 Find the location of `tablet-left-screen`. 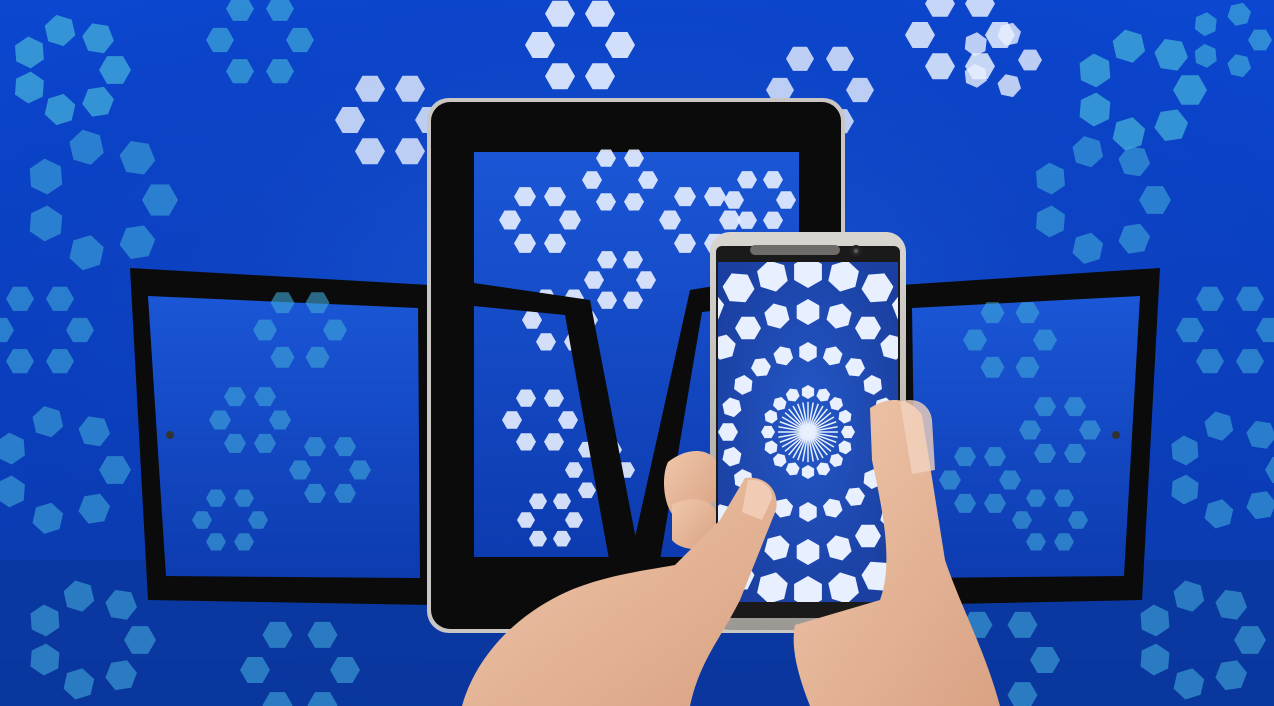

tablet-left-screen is located at coordinates (284, 437).